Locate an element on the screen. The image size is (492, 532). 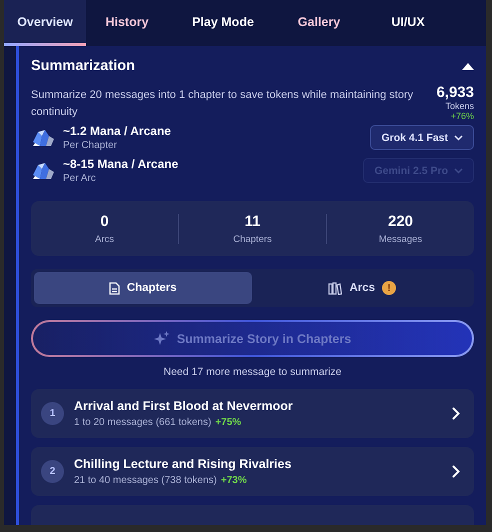
tab: History is located at coordinates (127, 23).